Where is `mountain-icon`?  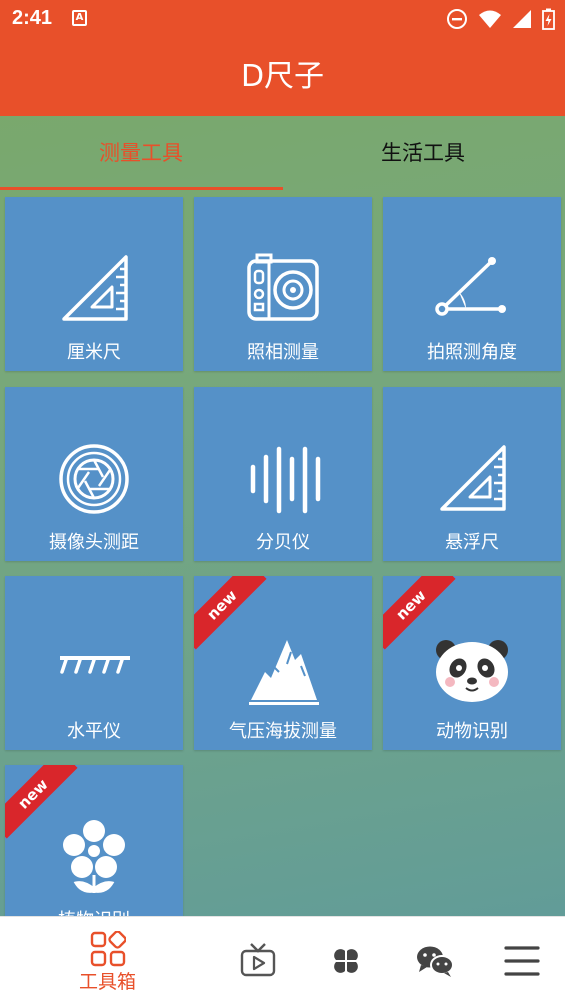 mountain-icon is located at coordinates (284, 672).